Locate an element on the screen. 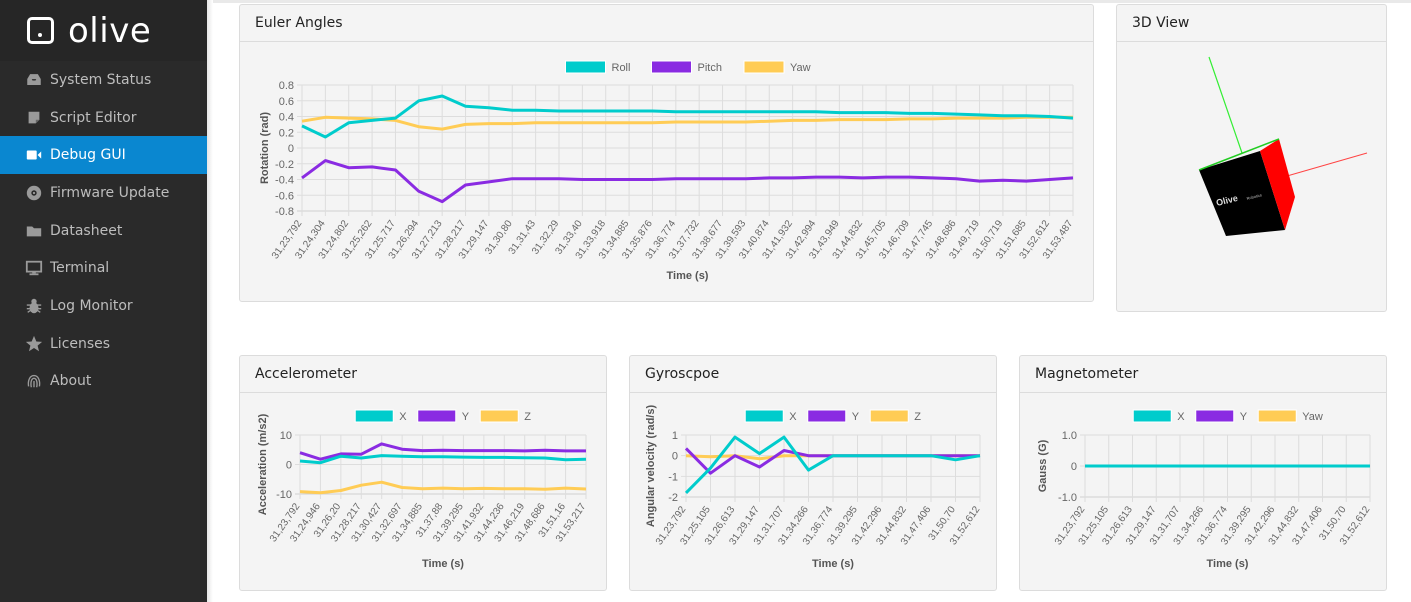  y-tick-label: 1 is located at coordinates (675, 436).